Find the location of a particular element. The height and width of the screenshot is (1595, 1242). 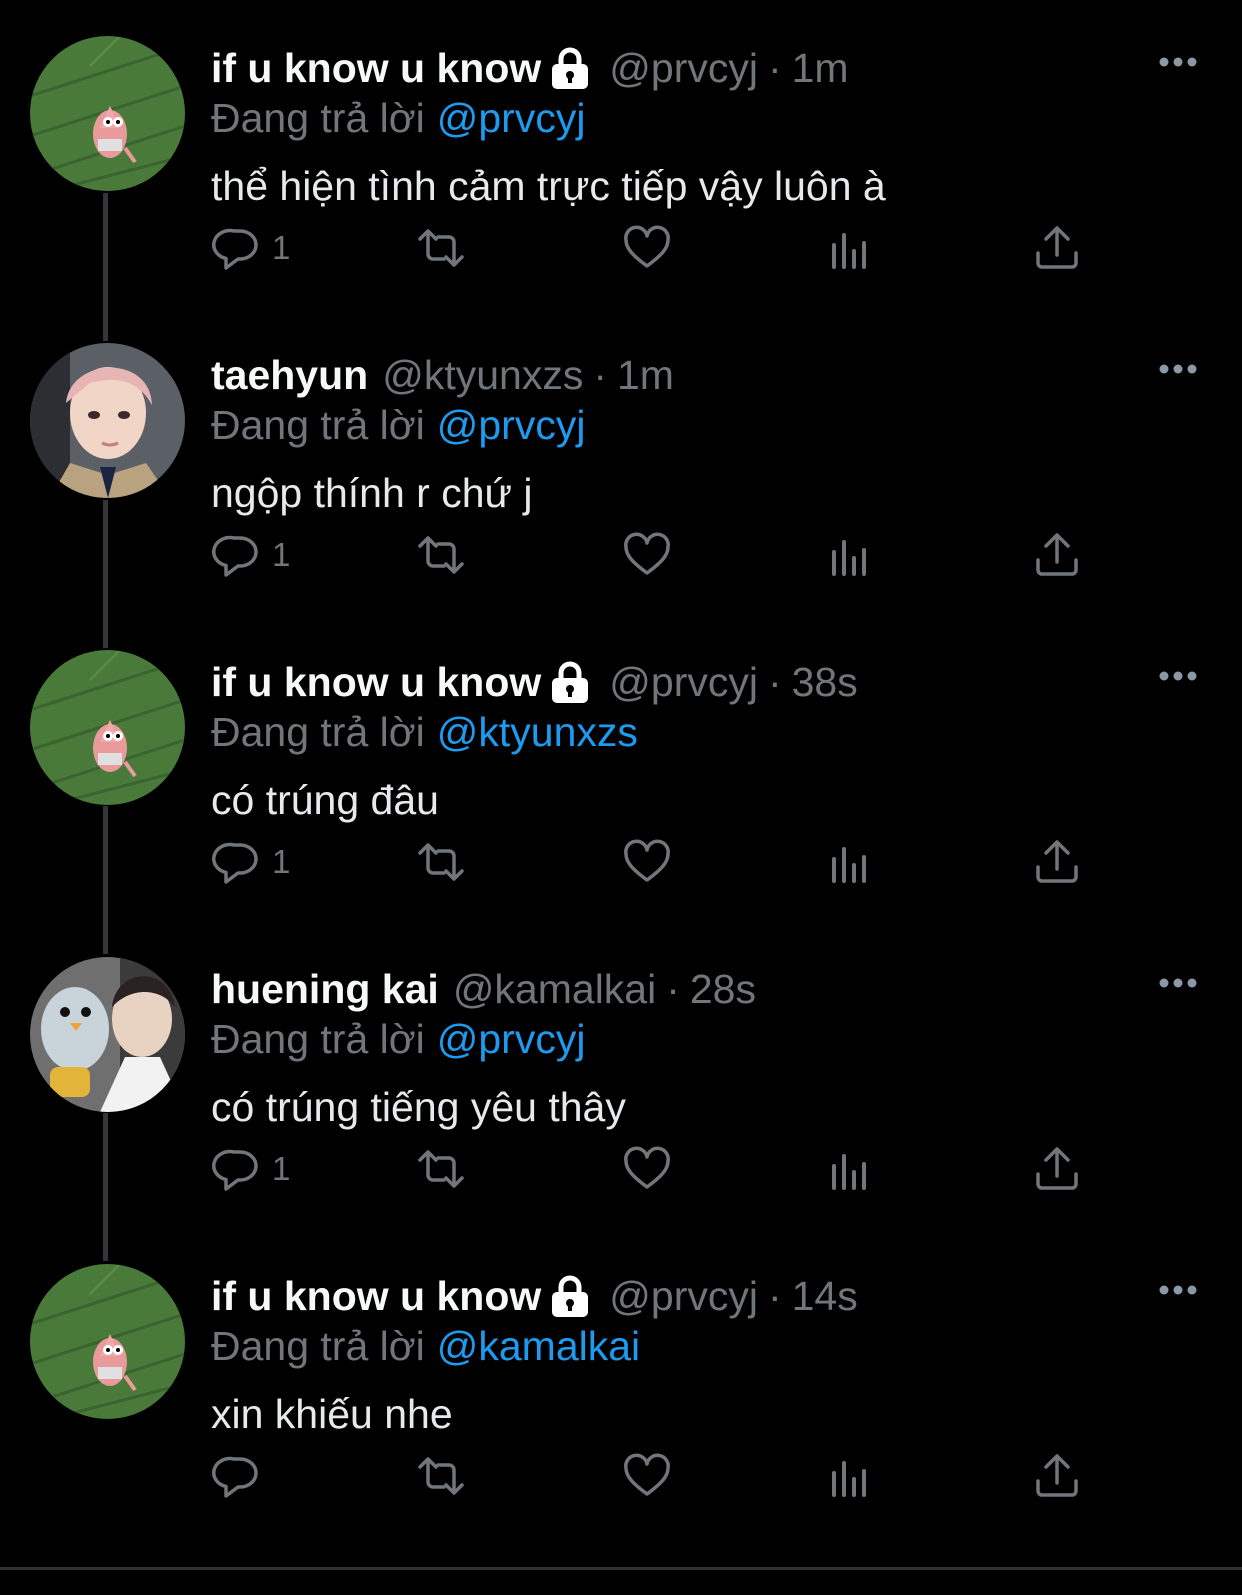

tweet-text: xin khiếu nhe is located at coordinates (332, 1414).